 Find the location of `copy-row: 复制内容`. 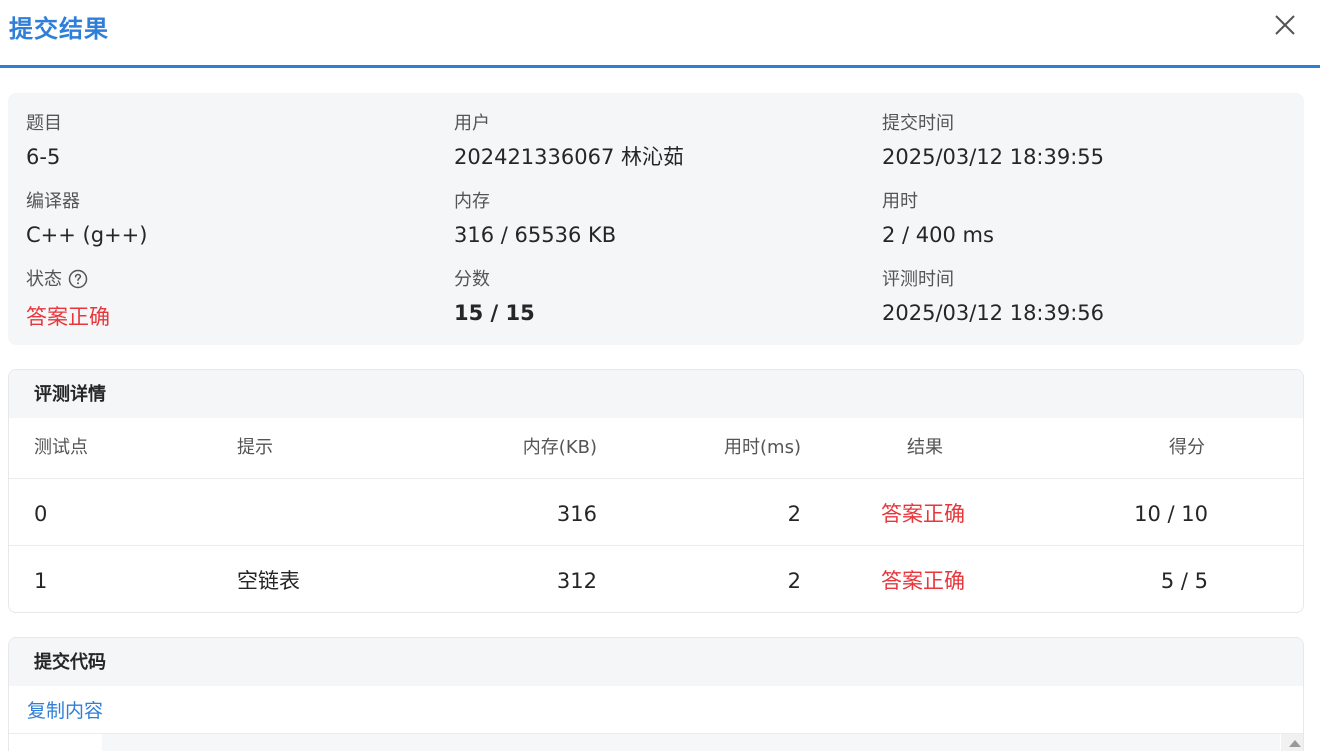

copy-row: 复制内容 is located at coordinates (656, 710).